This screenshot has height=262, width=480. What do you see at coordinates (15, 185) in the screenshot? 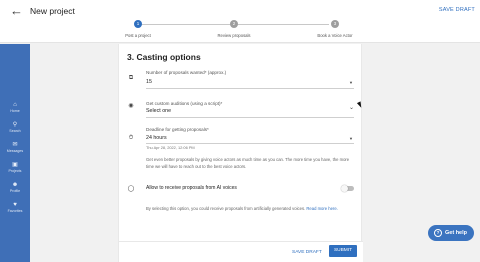
I see `person-icon: ☻` at bounding box center [15, 185].